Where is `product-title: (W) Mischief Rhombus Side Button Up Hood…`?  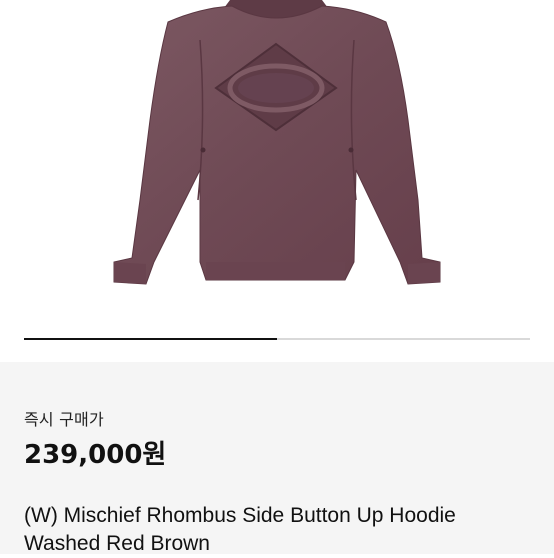 product-title: (W) Mischief Rhombus Side Button Up Hood… is located at coordinates (274, 530).